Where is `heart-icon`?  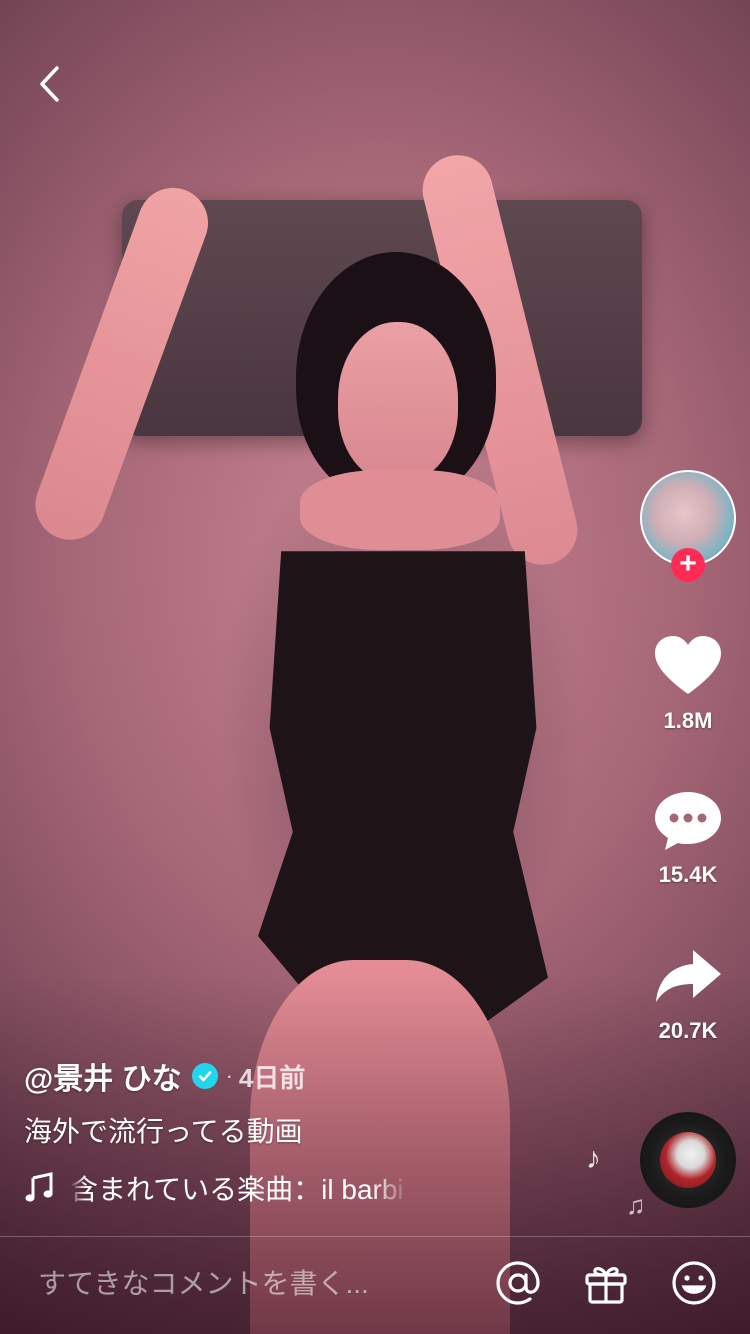 heart-icon is located at coordinates (688, 666).